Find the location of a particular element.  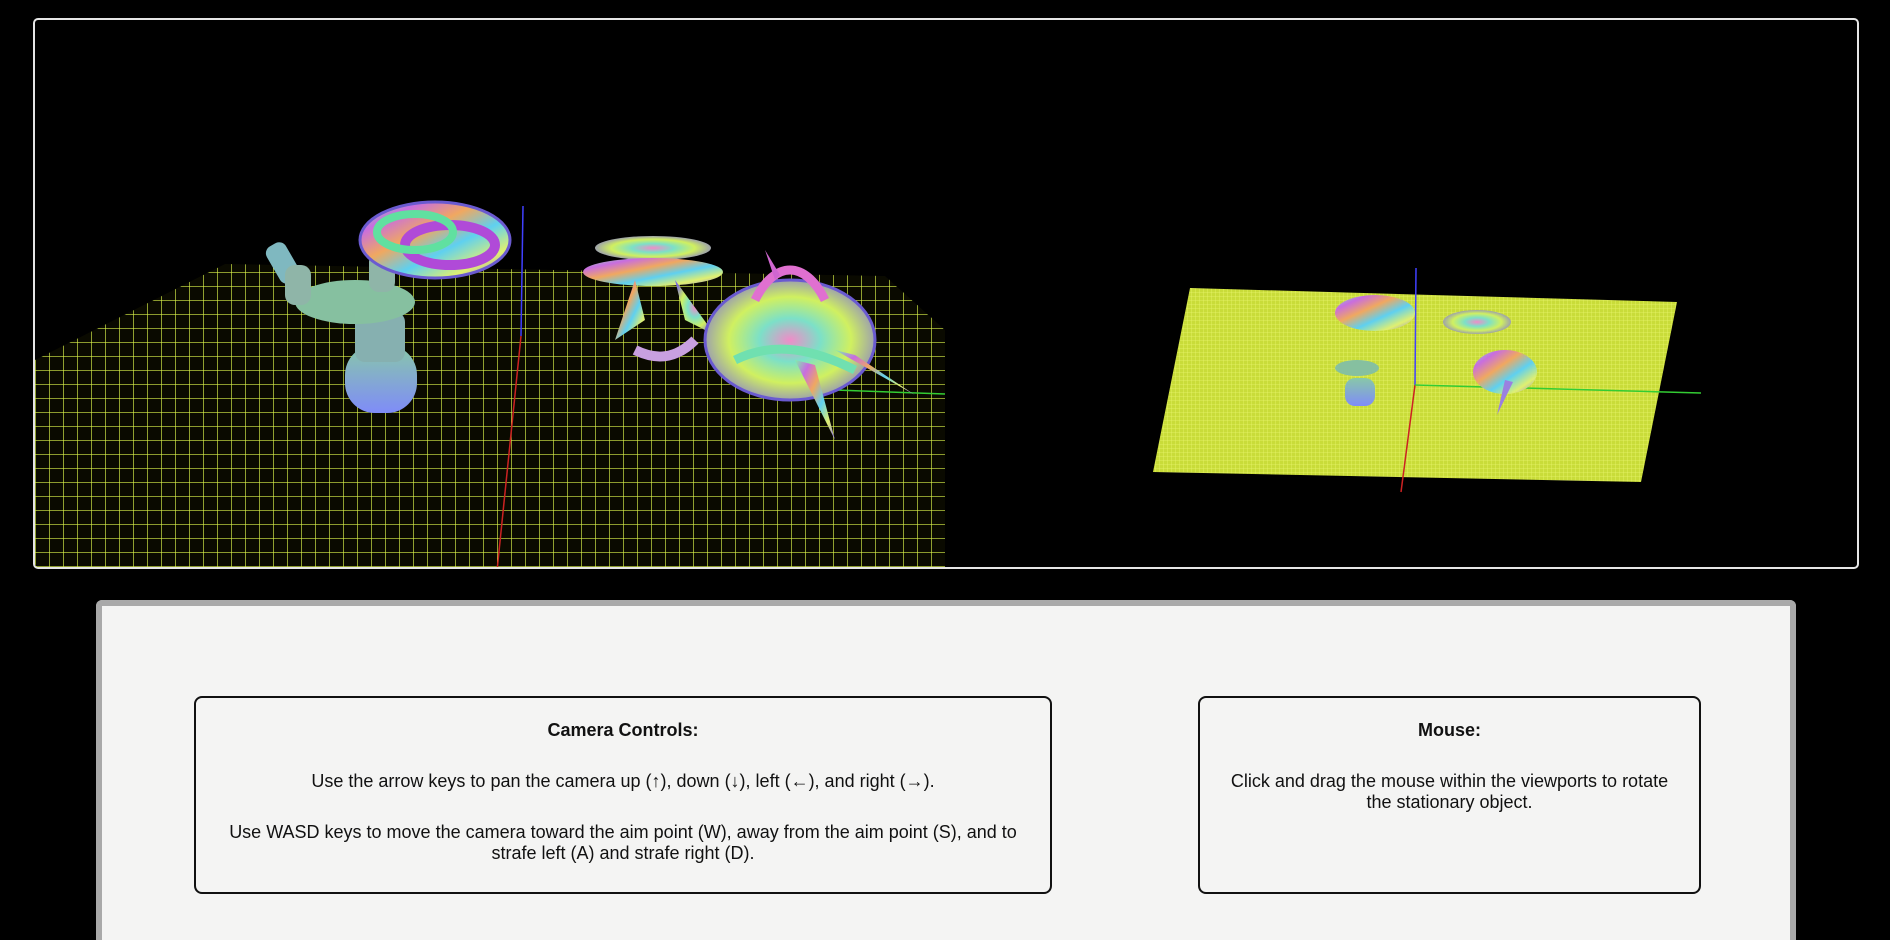

mouse-controls-title: Mouse: is located at coordinates (1449, 730).